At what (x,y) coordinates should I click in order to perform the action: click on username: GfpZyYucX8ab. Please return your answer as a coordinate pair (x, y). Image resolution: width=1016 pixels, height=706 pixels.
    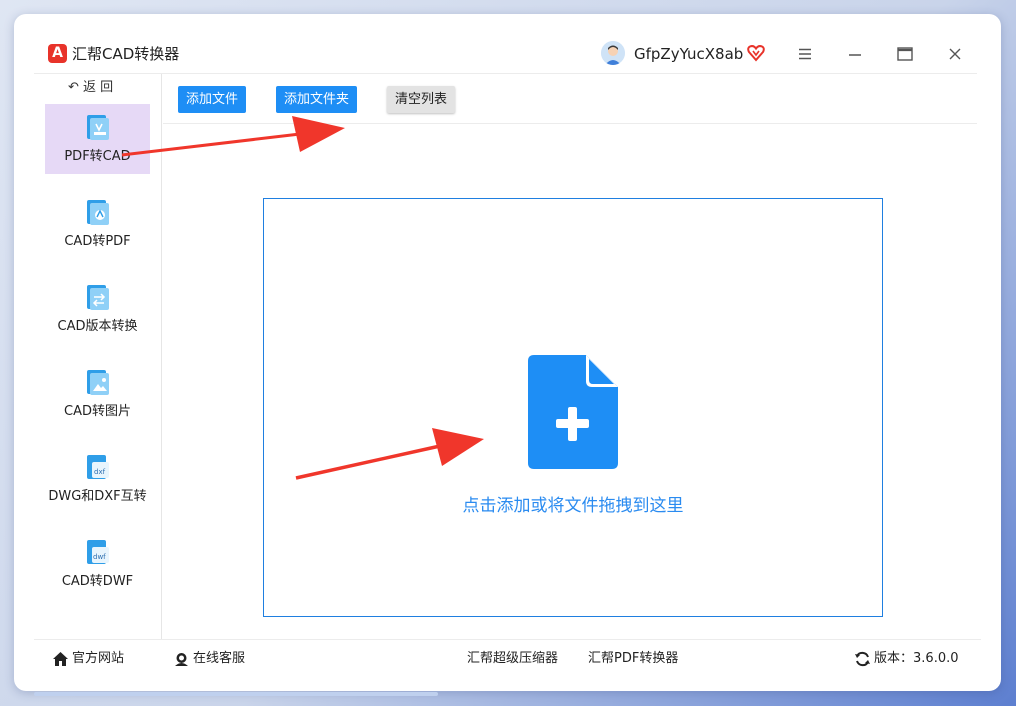
    Looking at the image, I should click on (688, 54).